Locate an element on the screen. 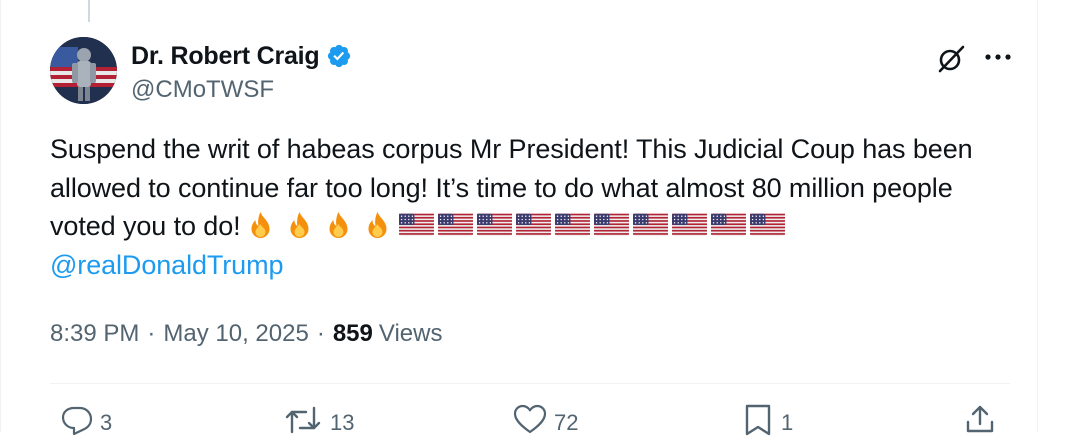 This screenshot has height=436, width=1088. thread-connector-line is located at coordinates (89, 11).